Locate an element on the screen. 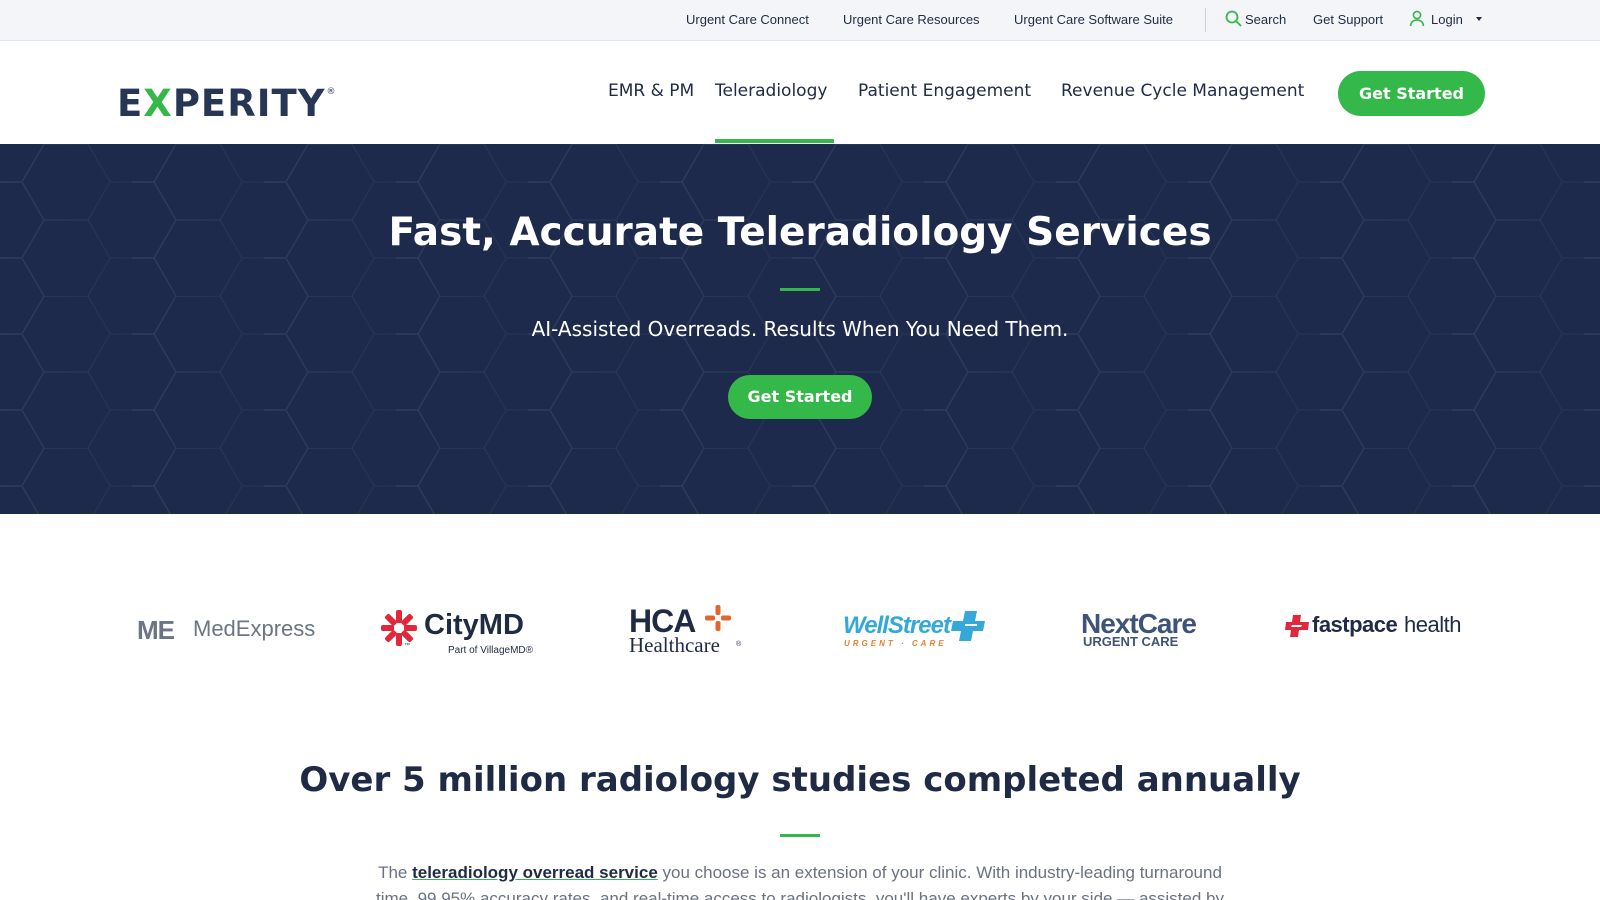 The width and height of the screenshot is (1600, 900). nav-item-revenue-cycle-management: Revenue Cycle Management is located at coordinates (1182, 91).